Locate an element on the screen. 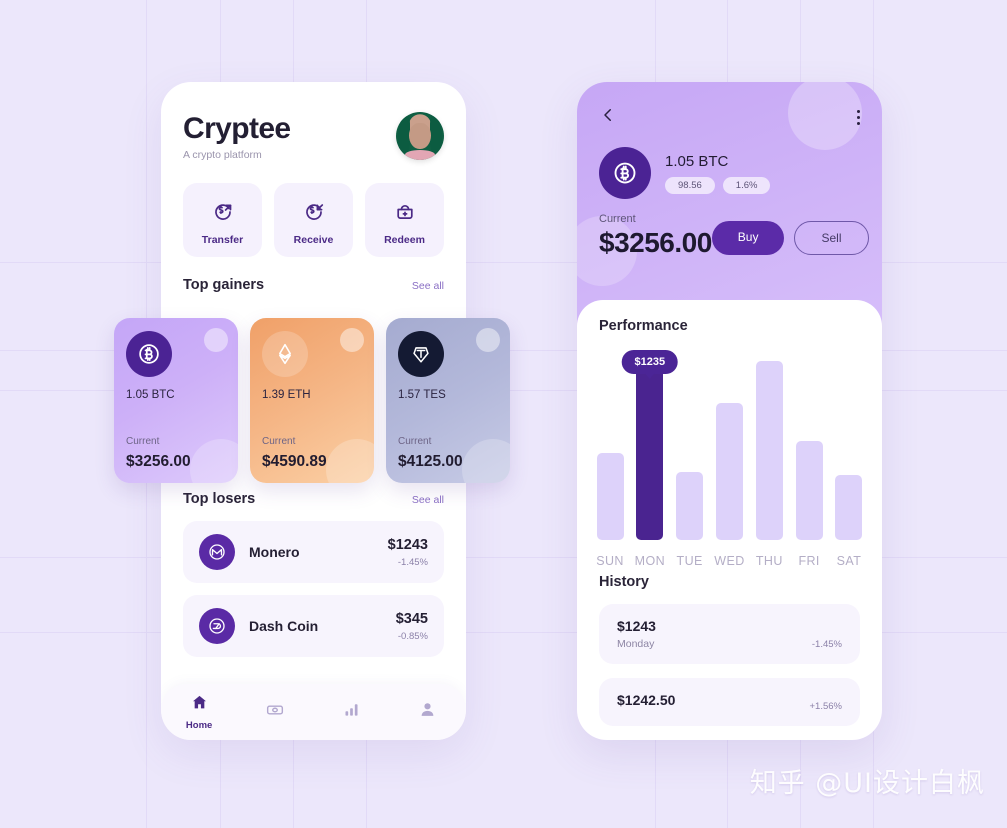  gainer-card-amount: 1.39 ETH is located at coordinates (286, 395).